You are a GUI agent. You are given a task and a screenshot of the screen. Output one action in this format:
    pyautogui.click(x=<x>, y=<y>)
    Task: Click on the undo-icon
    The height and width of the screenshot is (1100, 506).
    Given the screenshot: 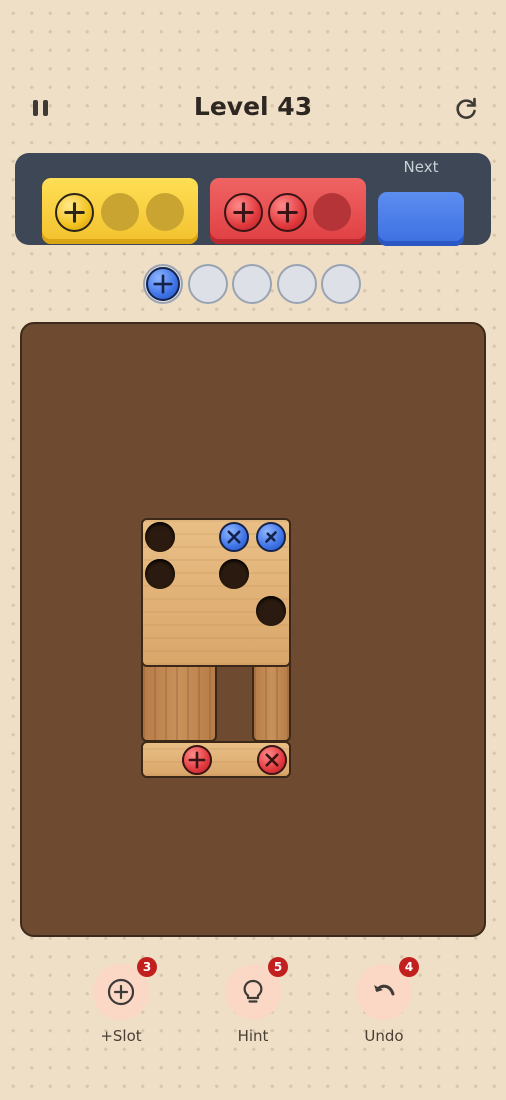 What is the action you would take?
    pyautogui.click(x=384, y=990)
    